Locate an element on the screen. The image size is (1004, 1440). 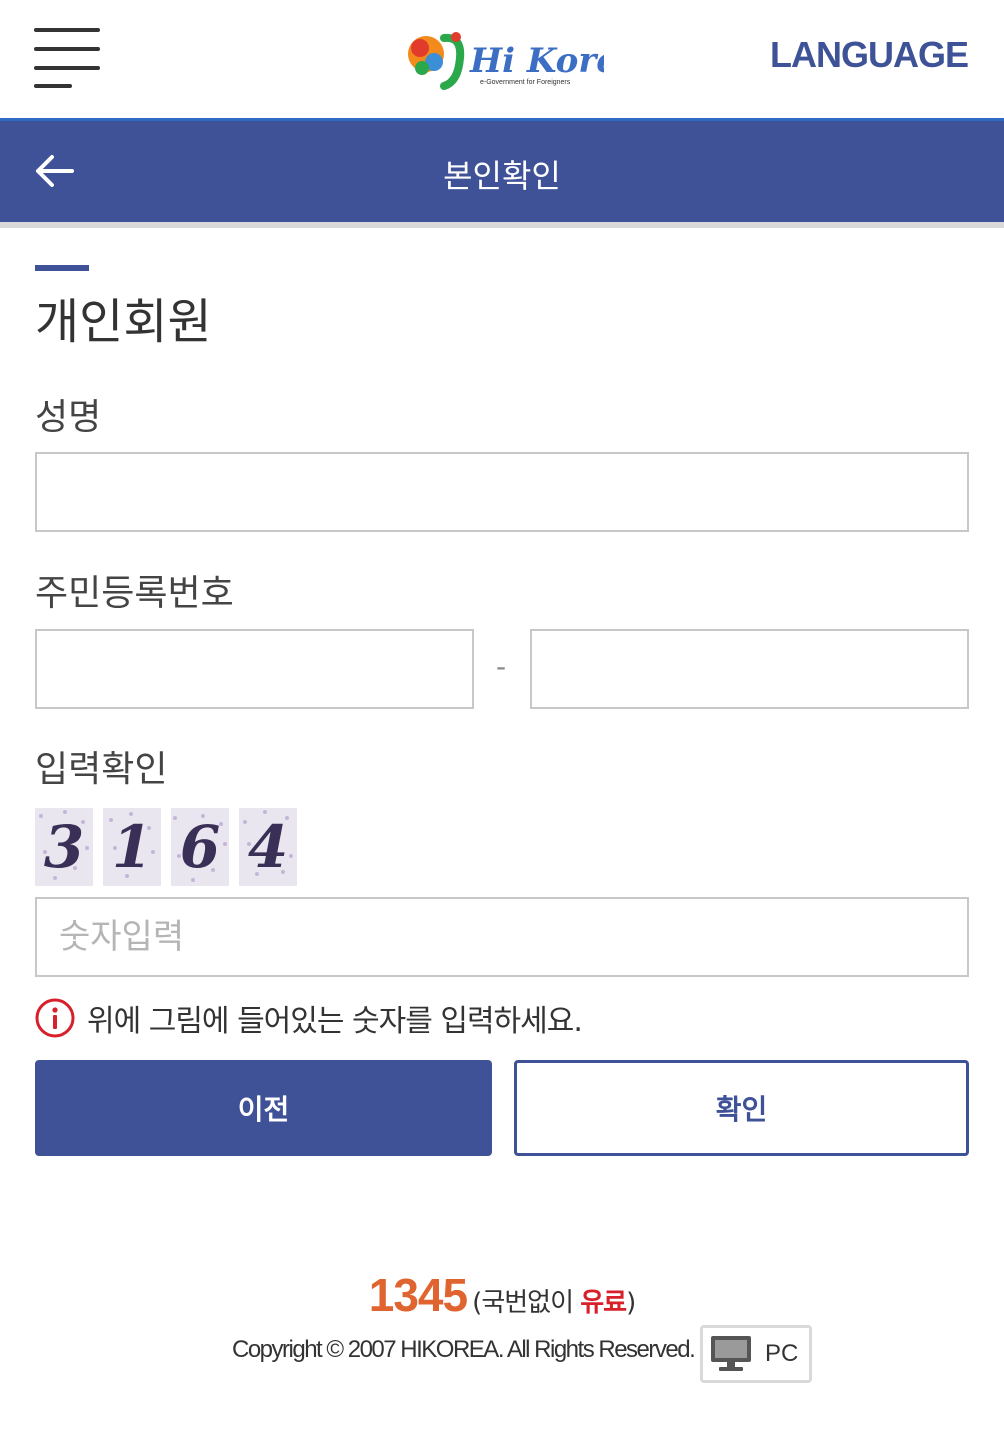
helpline-note: (국번없이 유료) is located at coordinates (554, 1303).